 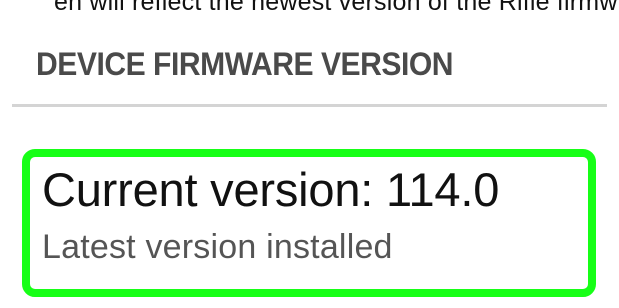 What do you see at coordinates (217, 247) in the screenshot?
I see `version-status-label: Latest version installed` at bounding box center [217, 247].